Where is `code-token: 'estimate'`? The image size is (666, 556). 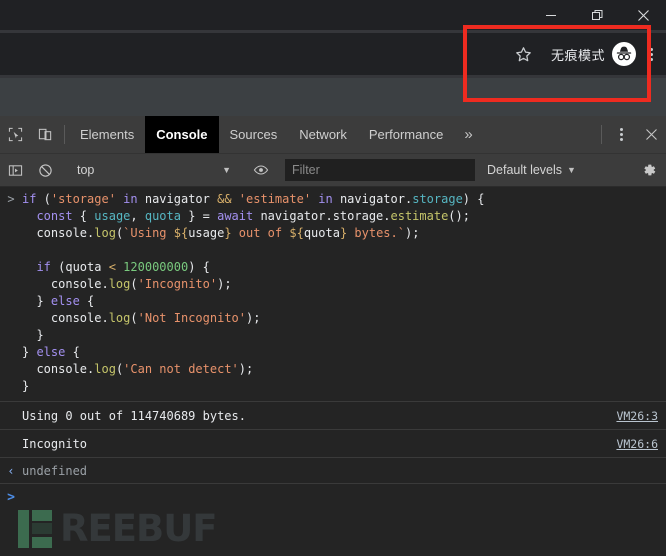
code-token: 'estimate' is located at coordinates (275, 199).